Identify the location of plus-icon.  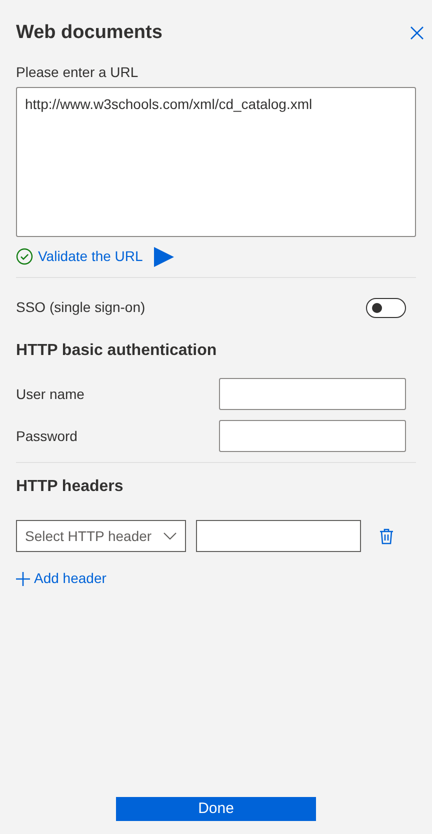
(23, 579).